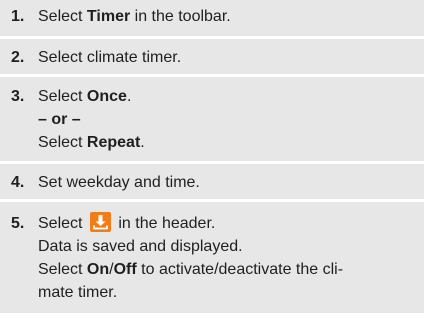 This screenshot has width=424, height=325. What do you see at coordinates (18, 16) in the screenshot?
I see `step-number: 1.` at bounding box center [18, 16].